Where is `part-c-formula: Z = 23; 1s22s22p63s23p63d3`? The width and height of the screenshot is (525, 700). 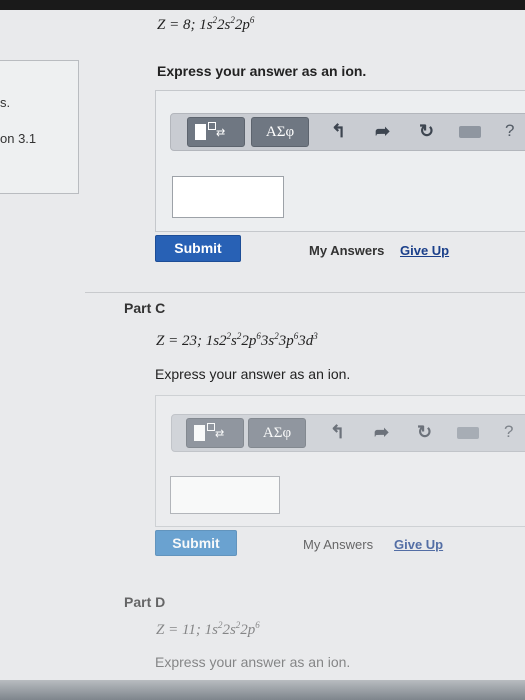
part-c-formula: Z = 23; 1s22s22p63s23p63d3 is located at coordinates (237, 340).